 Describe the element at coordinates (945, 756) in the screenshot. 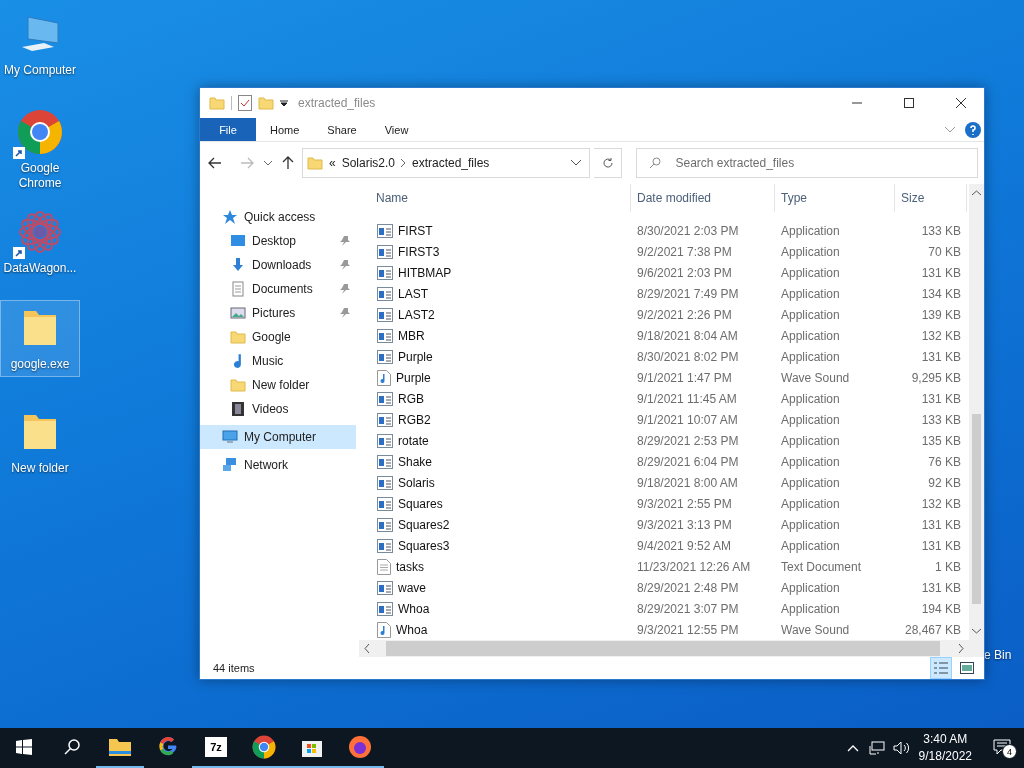

I see `clock-date: 9/18/2022` at that location.